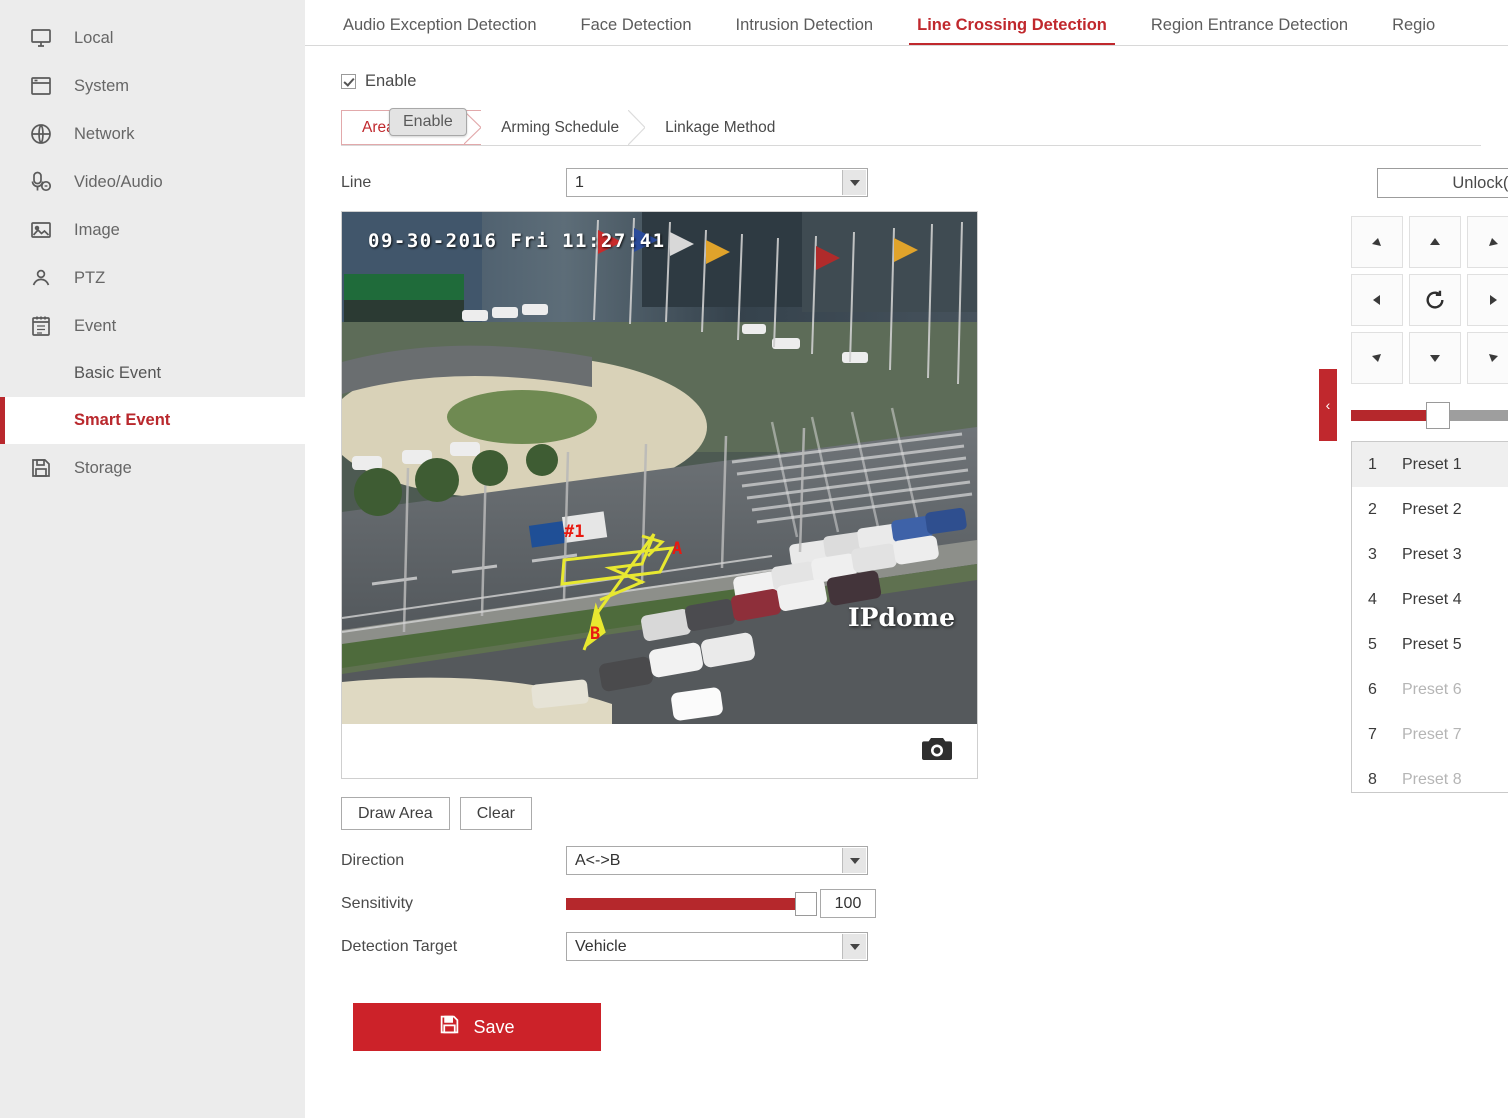 The image size is (1508, 1118). I want to click on draw-area-button: Draw Area, so click(395, 813).